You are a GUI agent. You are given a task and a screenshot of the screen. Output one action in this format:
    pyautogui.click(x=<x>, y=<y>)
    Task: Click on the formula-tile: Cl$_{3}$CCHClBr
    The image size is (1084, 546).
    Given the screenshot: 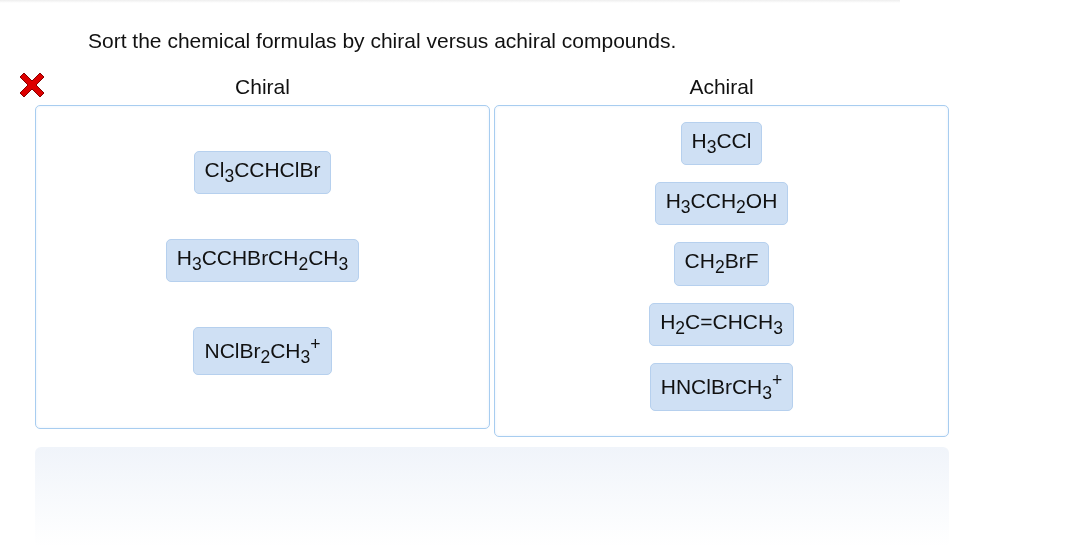 What is the action you would take?
    pyautogui.click(x=262, y=172)
    